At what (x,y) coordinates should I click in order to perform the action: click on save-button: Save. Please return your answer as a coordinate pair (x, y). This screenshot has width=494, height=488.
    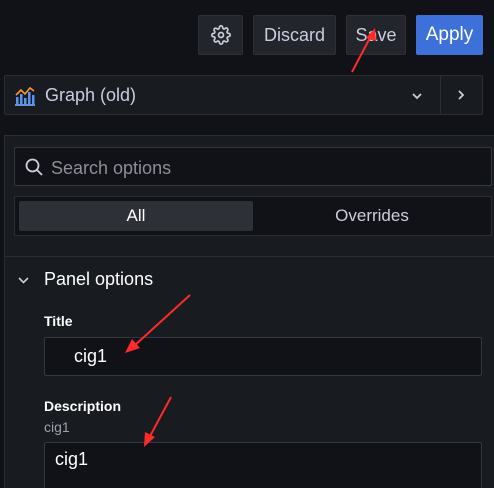
    Looking at the image, I should click on (376, 35).